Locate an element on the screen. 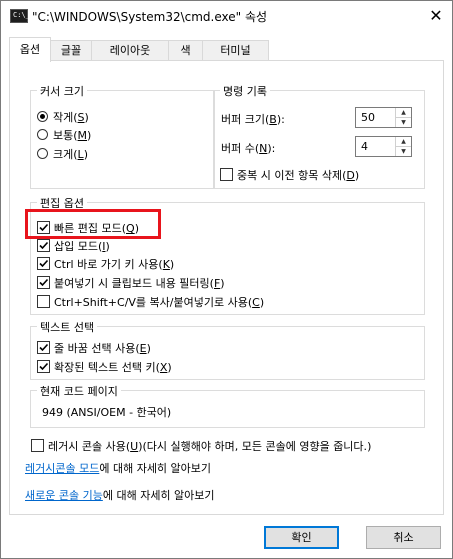 The width and height of the screenshot is (453, 559). discard-duplicates-label: 중복 시 이전 항목 삭제(D) is located at coordinates (298, 175).